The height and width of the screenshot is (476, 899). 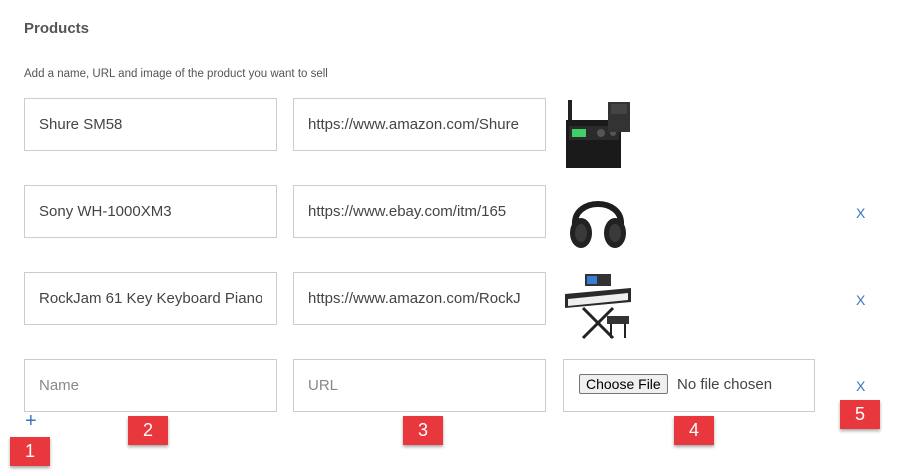 What do you see at coordinates (623, 384) in the screenshot?
I see `choose-file-button: Choose File` at bounding box center [623, 384].